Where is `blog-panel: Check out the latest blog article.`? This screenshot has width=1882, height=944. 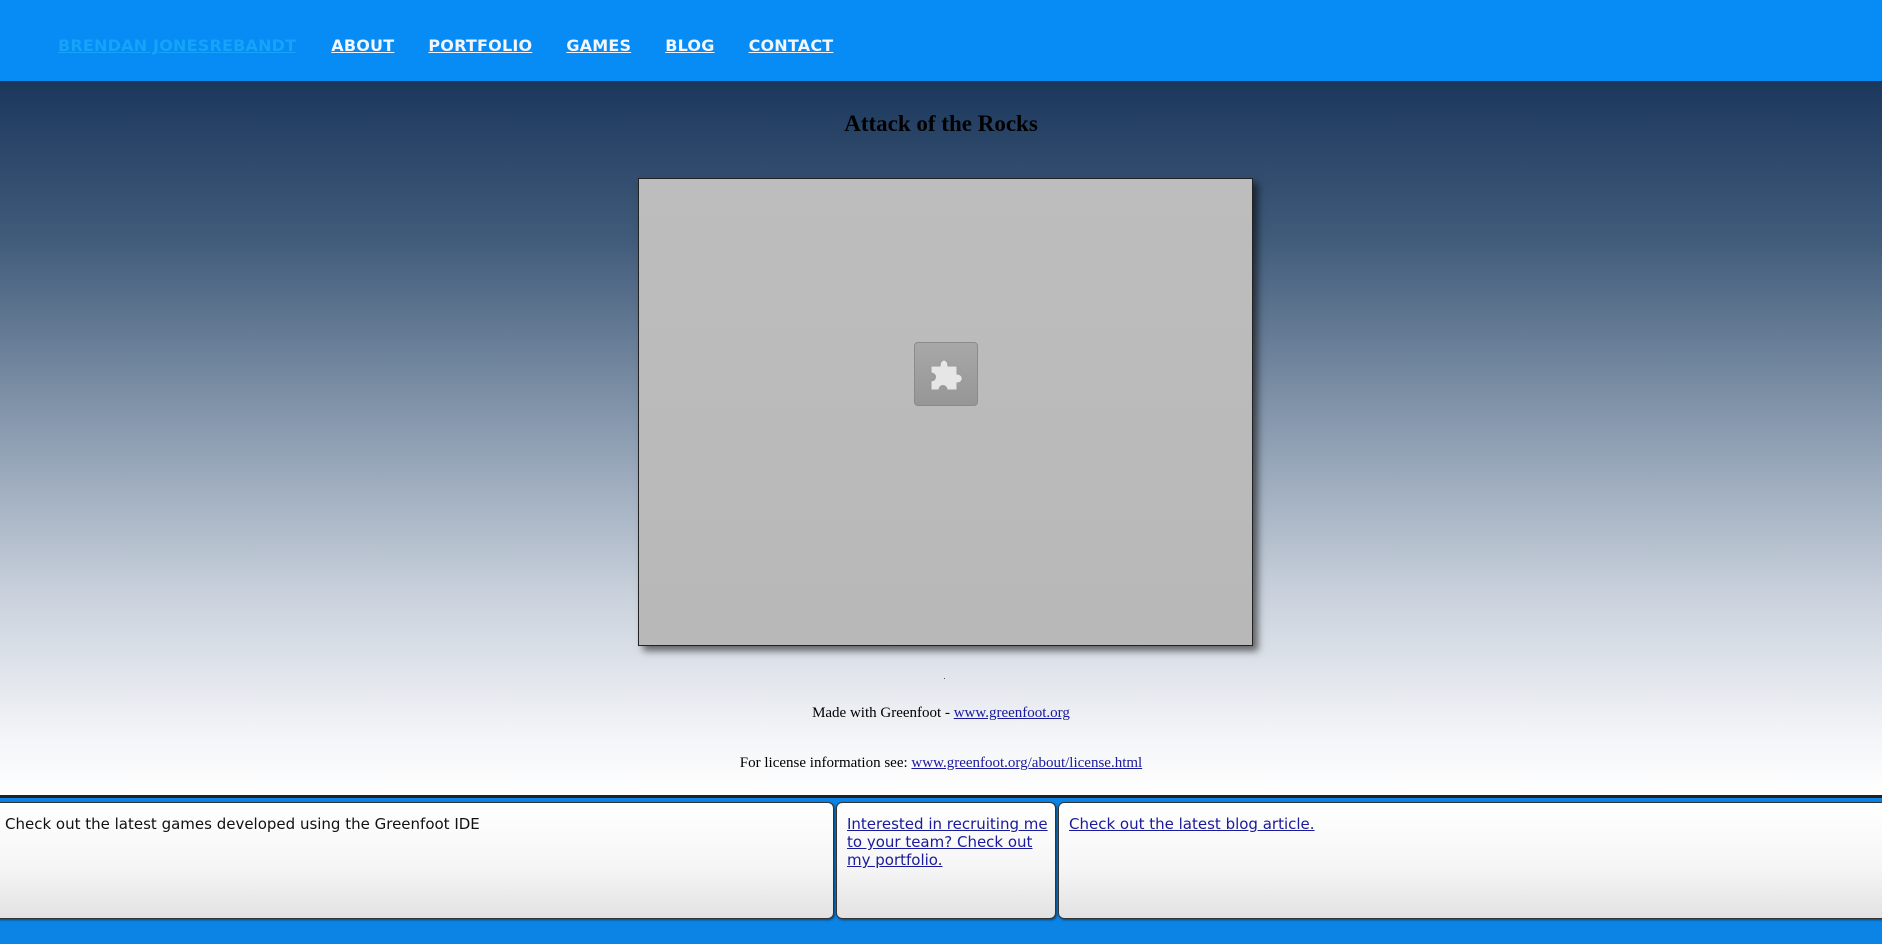 blog-panel: Check out the latest blog article. is located at coordinates (1470, 860).